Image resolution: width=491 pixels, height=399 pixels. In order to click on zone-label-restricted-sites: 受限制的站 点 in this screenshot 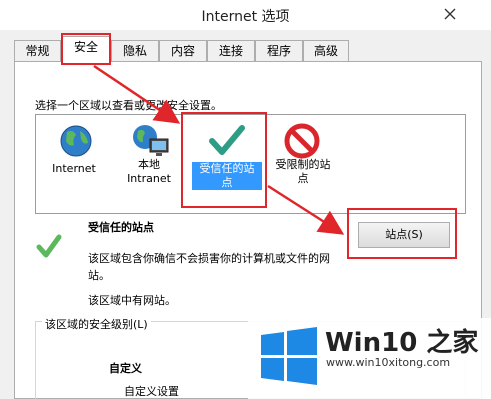, I will do `click(303, 171)`.